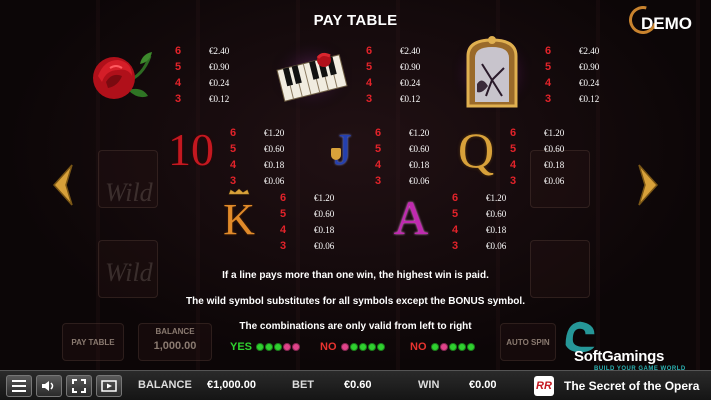 This screenshot has height=400, width=711. What do you see at coordinates (572, 99) in the screenshot?
I see `pay-row: 3 €0.12` at bounding box center [572, 99].